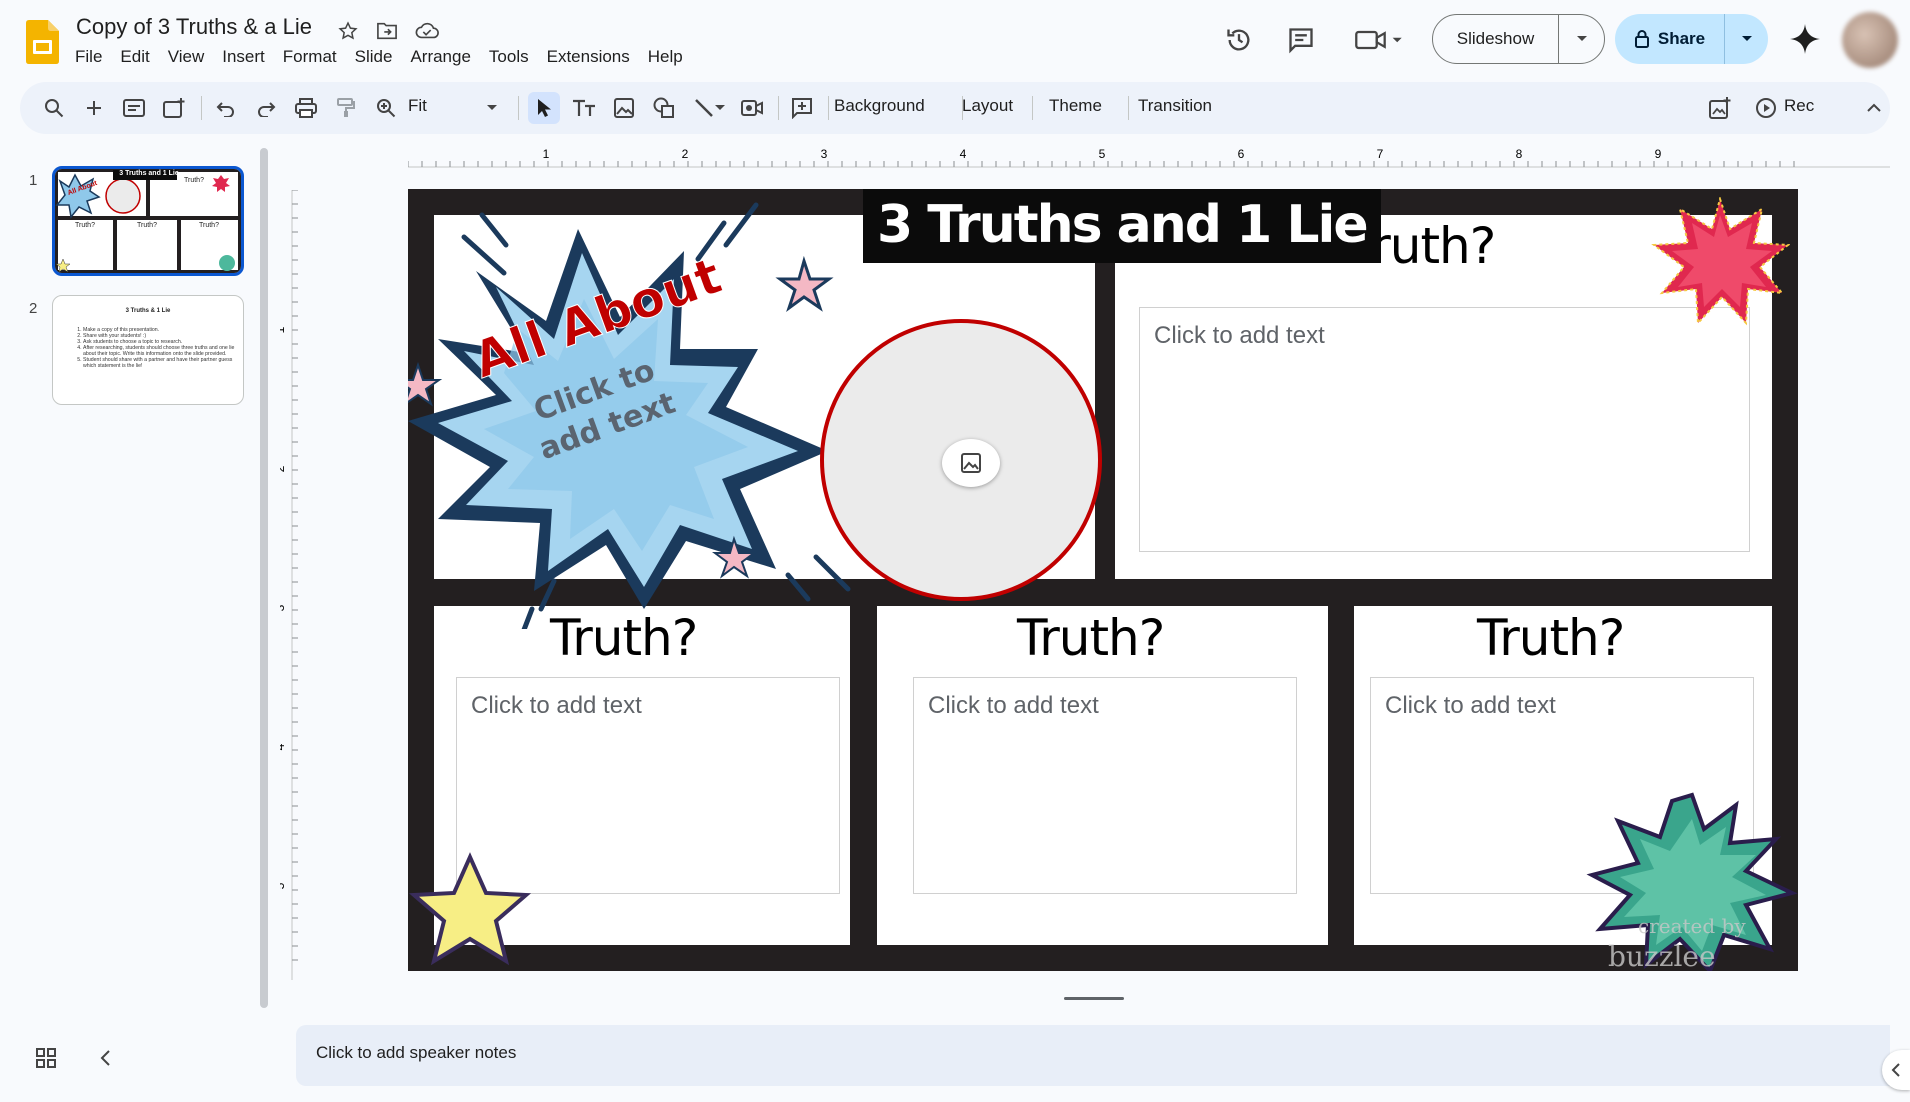  I want to click on menu-view: View, so click(186, 57).